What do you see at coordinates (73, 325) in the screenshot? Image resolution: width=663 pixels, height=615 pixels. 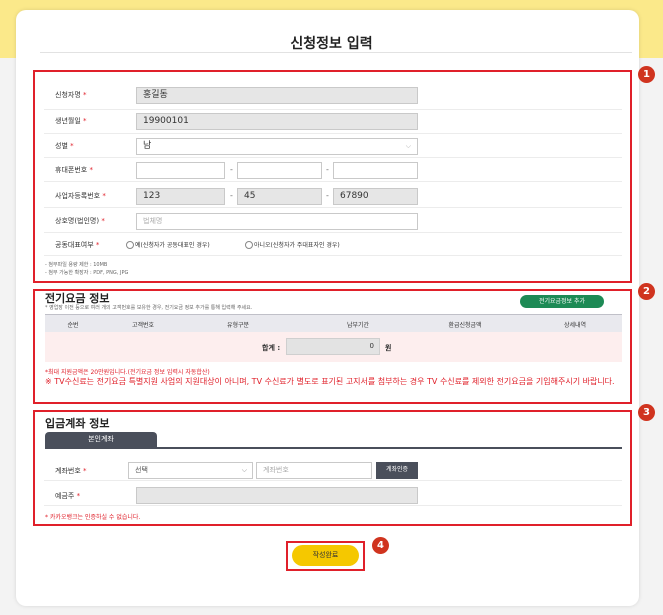 I see `column-header: 순번` at bounding box center [73, 325].